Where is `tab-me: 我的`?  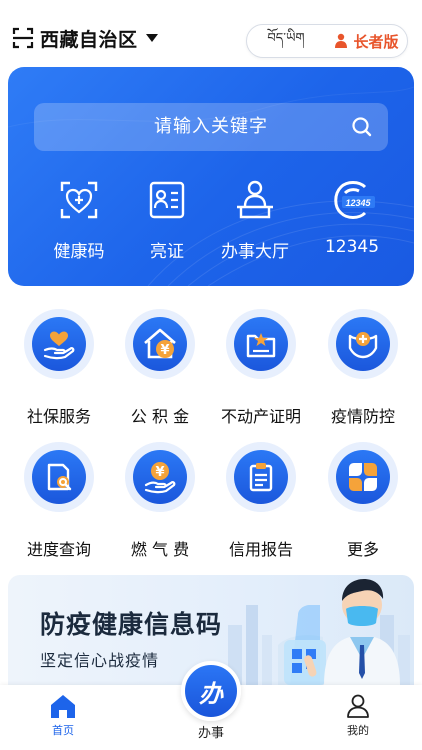 tab-me: 我的 is located at coordinates (358, 715).